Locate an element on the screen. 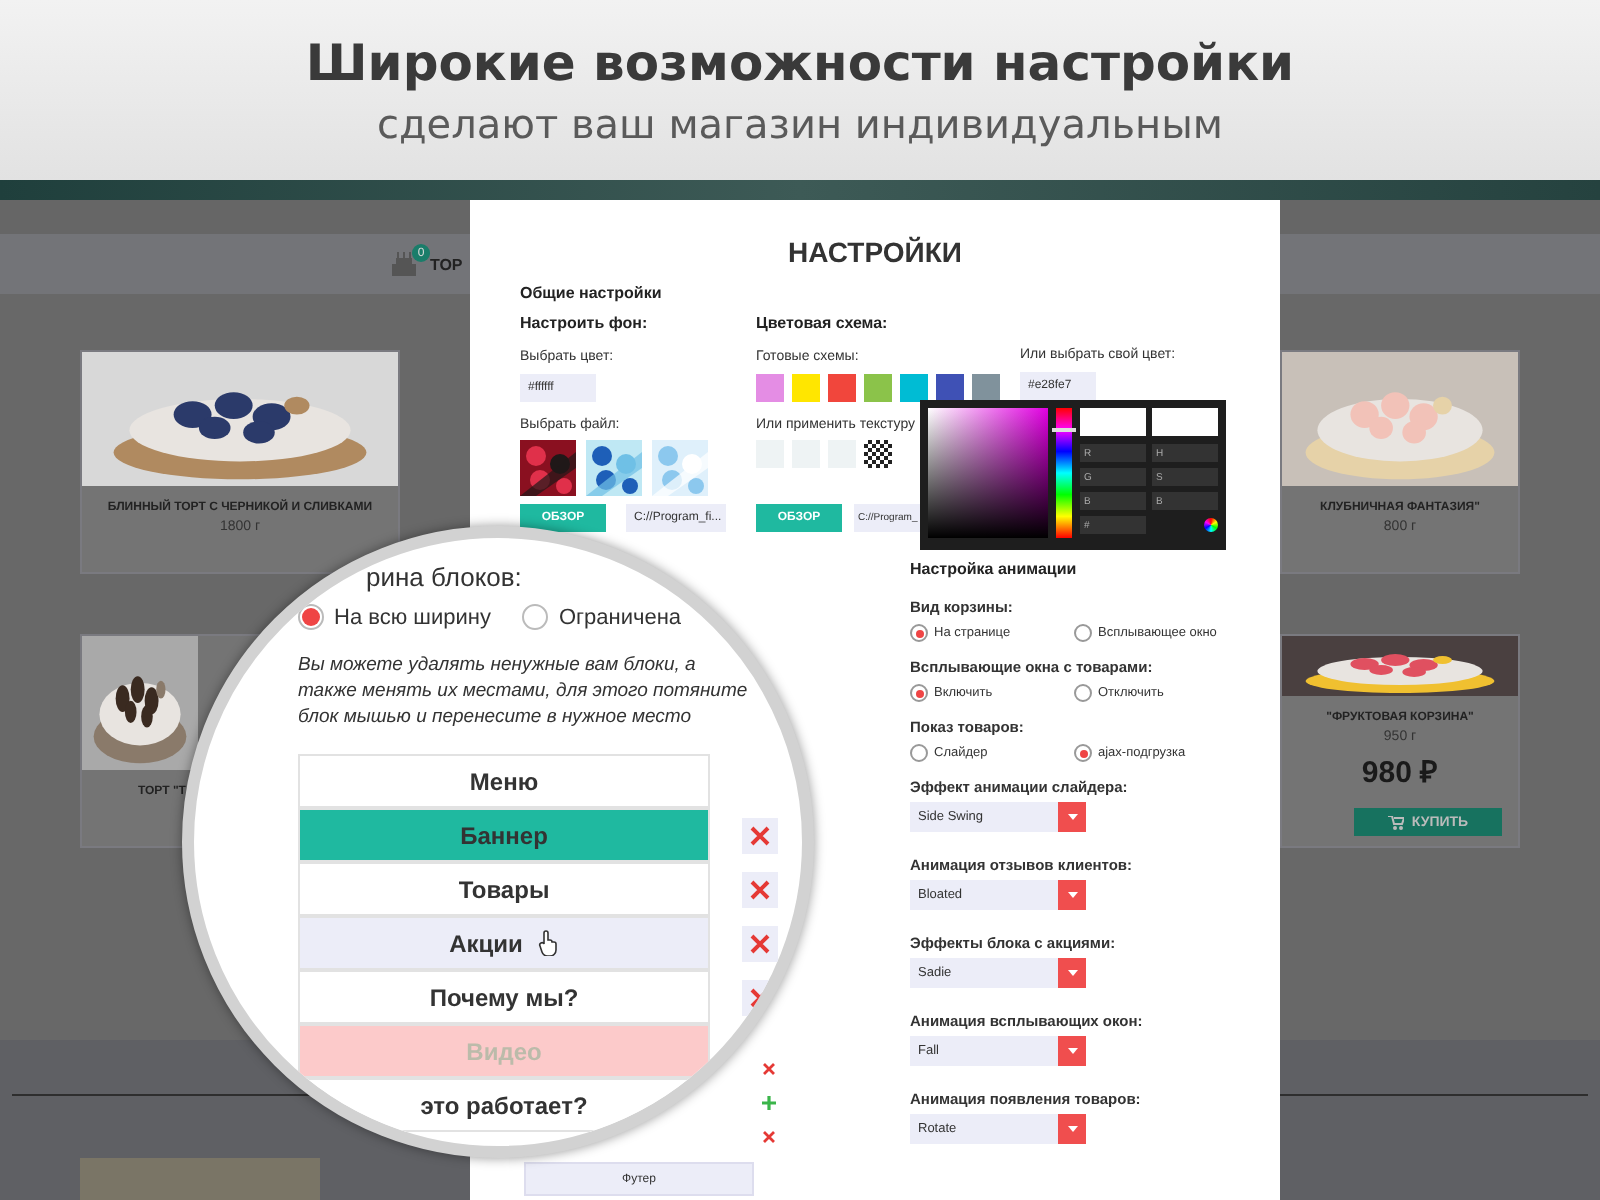 The height and width of the screenshot is (1200, 1600). promo-subtitle: сделают ваш магазин индивидуальным is located at coordinates (800, 123).